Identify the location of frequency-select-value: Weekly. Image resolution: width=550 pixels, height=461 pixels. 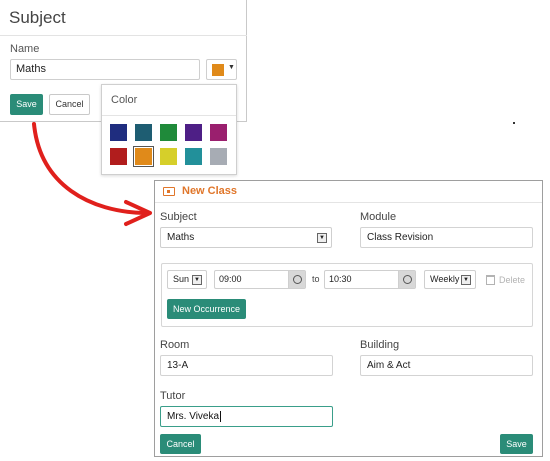
(445, 279).